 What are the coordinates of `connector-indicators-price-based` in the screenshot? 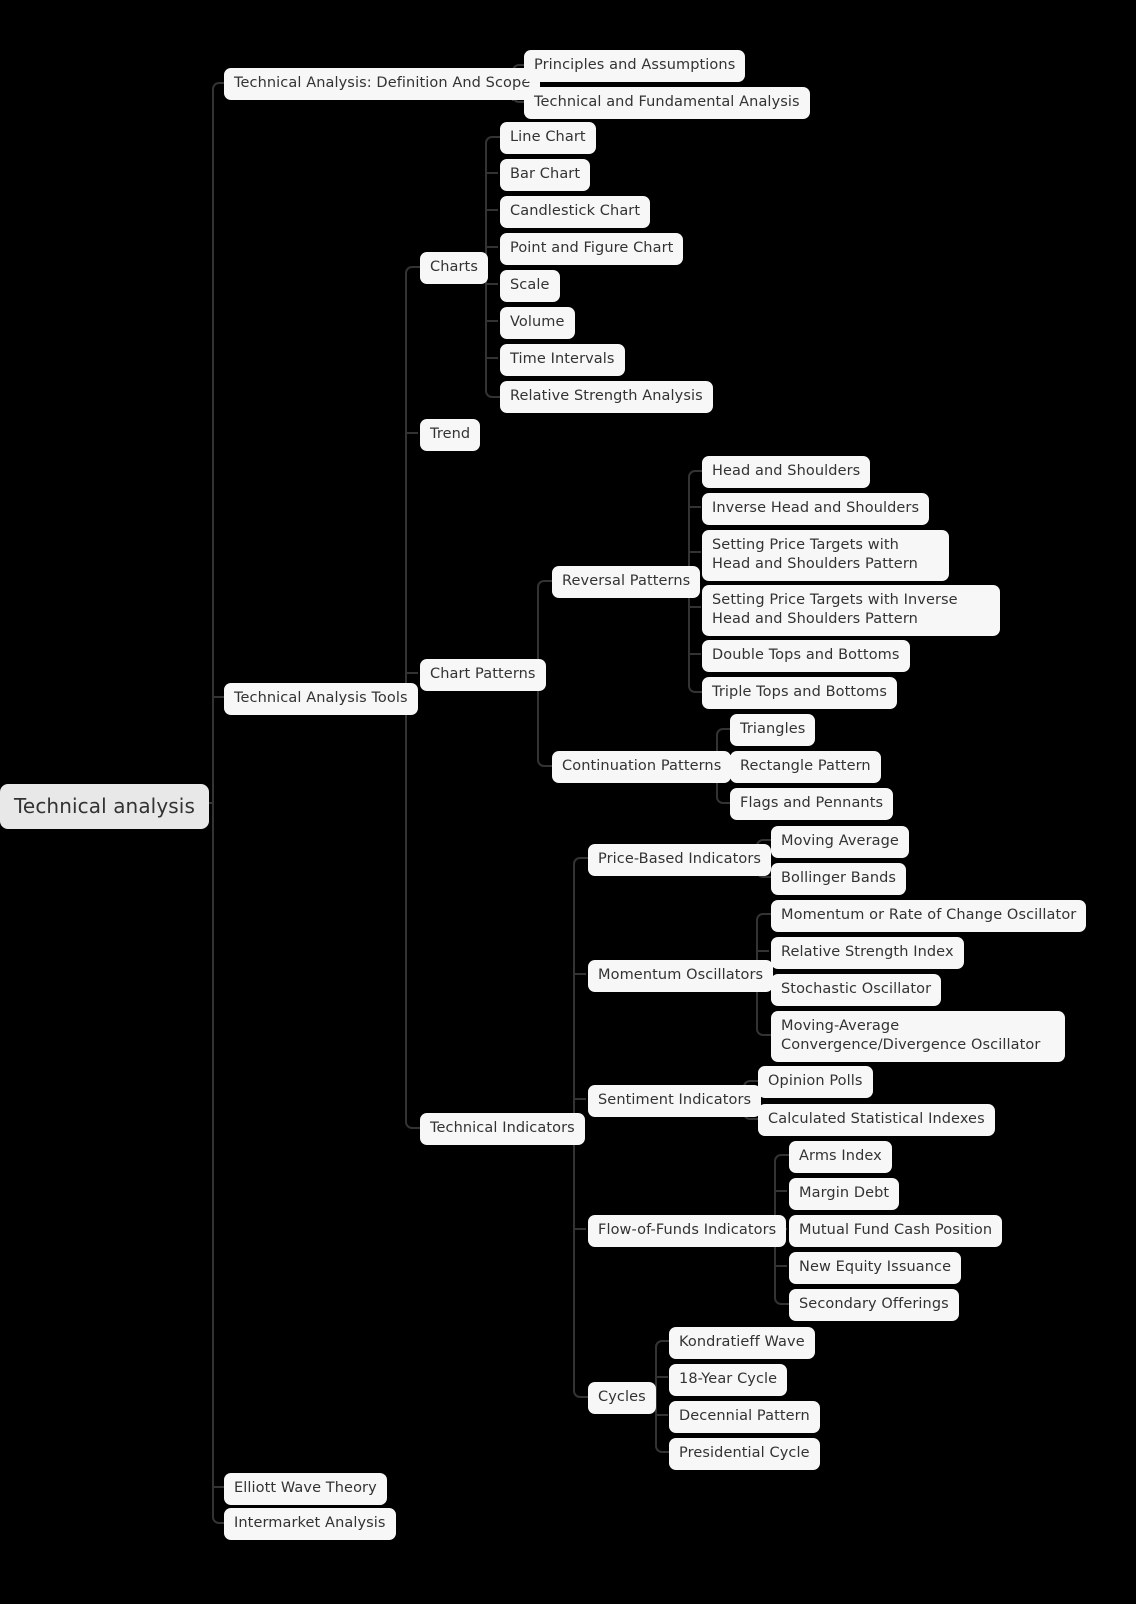 It's located at (580, 862).